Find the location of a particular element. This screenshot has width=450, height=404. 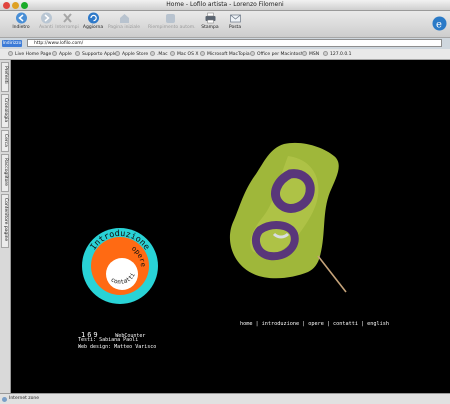

status-bar: Internet zone is located at coordinates (225, 398).